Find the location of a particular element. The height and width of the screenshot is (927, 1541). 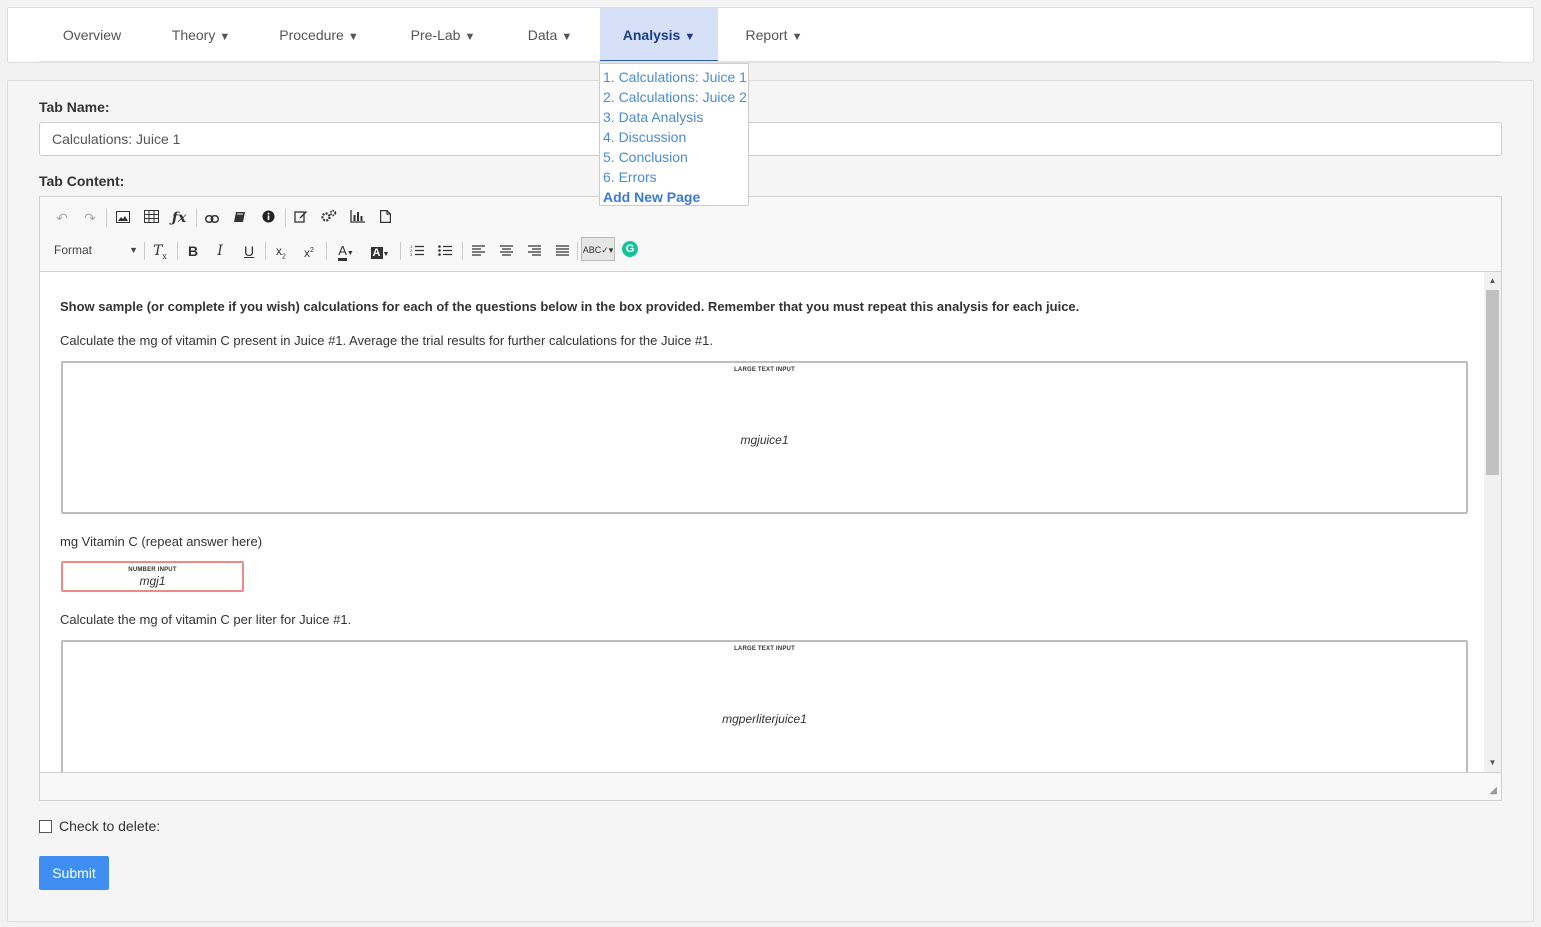

menu-item-calculations-juice-2: 2. Calculations: Juice 2 is located at coordinates (674, 97).